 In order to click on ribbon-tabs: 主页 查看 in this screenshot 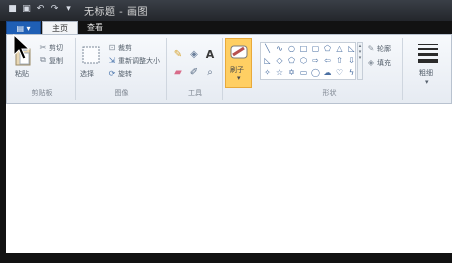, I will do `click(77, 28)`.